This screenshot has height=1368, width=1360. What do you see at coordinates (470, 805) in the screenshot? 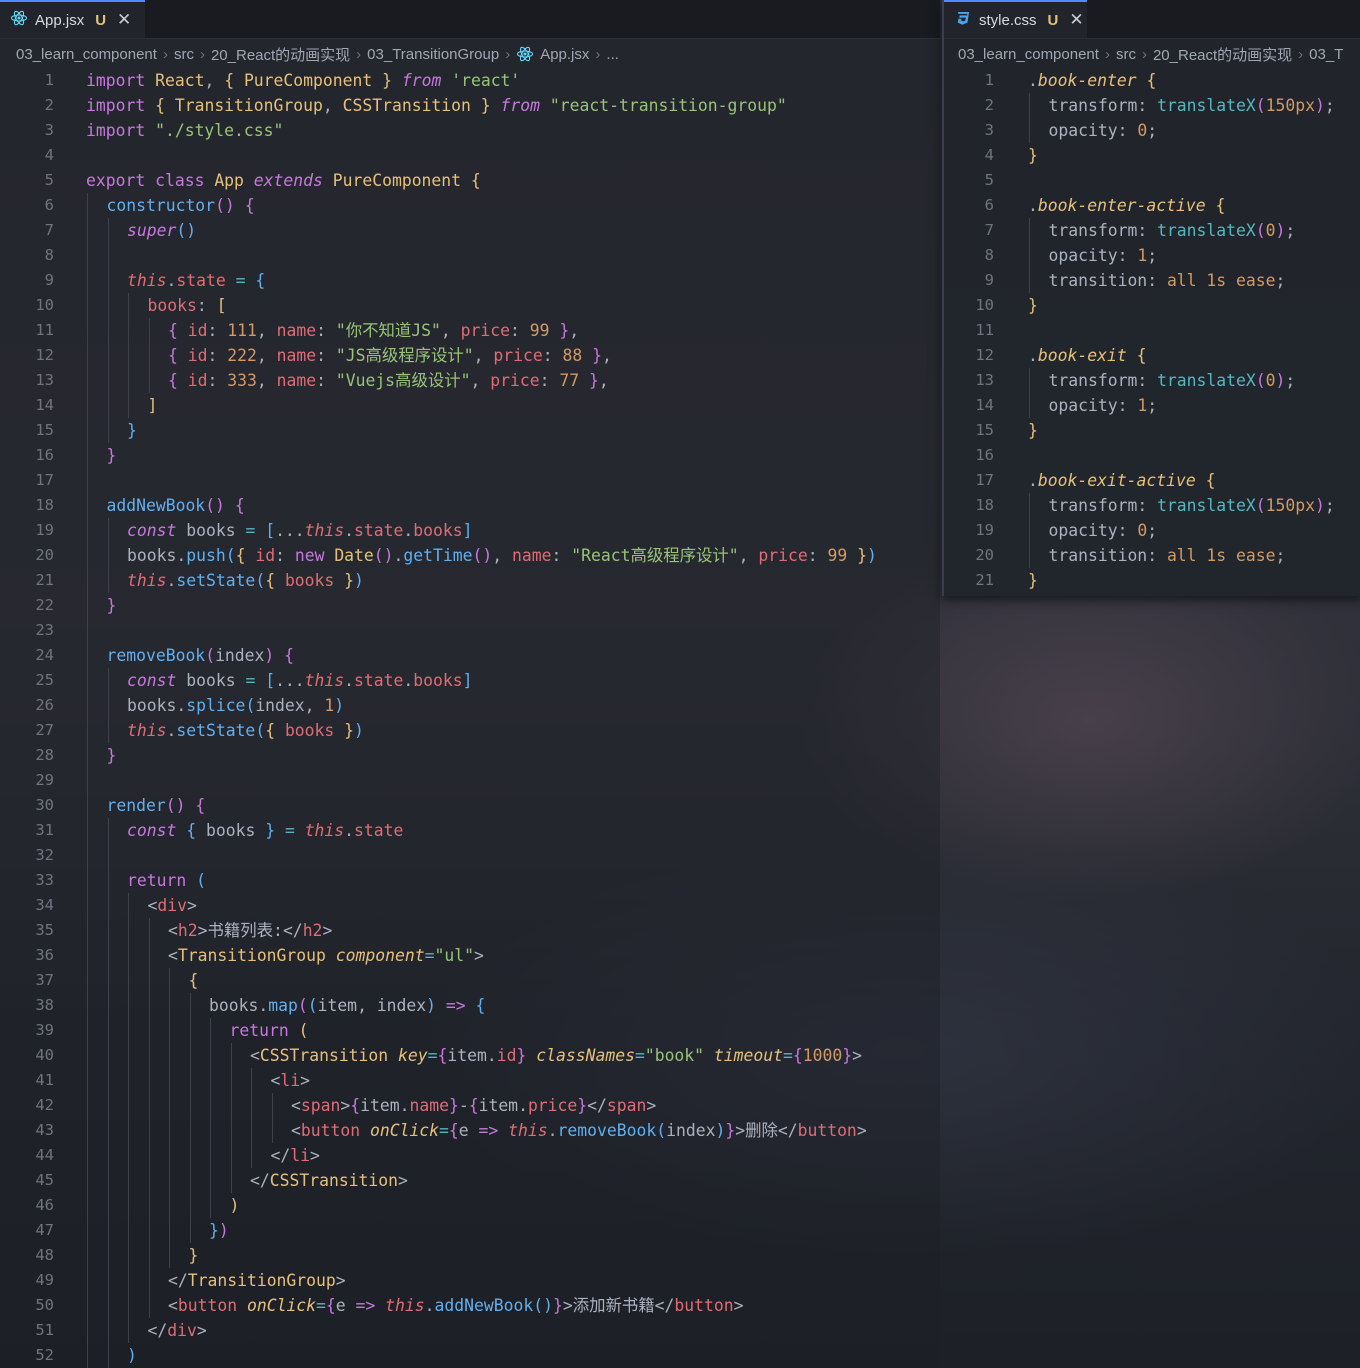
I see `code-line: 30 render() {` at bounding box center [470, 805].